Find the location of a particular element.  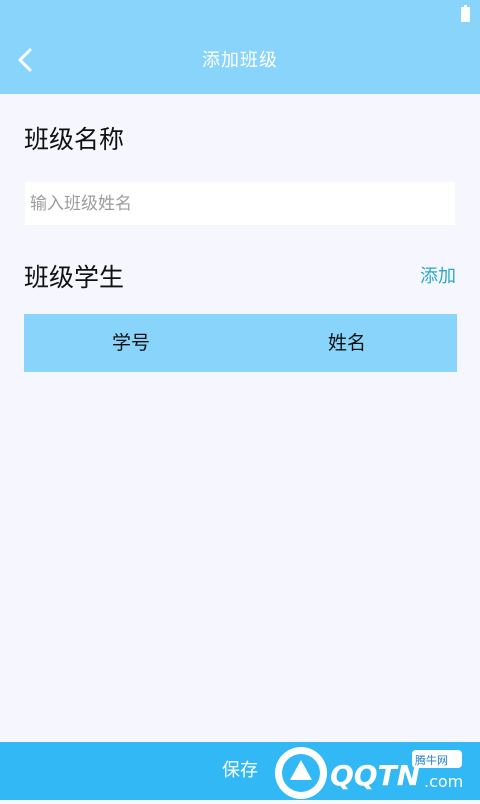

battery-icon is located at coordinates (465, 13).